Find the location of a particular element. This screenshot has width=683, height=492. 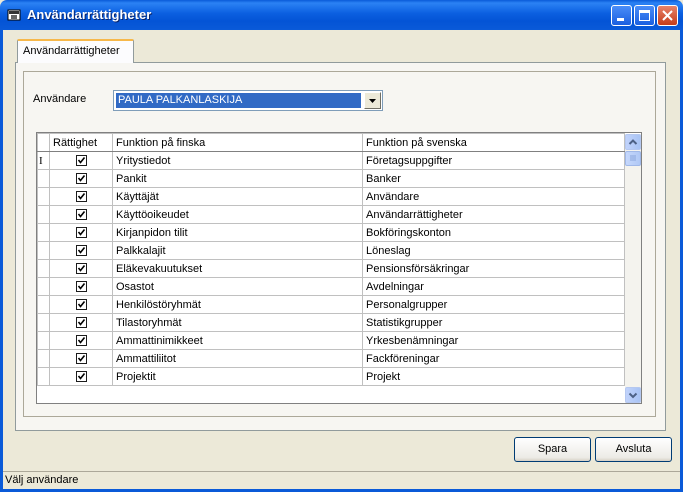

scroll-thumb is located at coordinates (633, 158).